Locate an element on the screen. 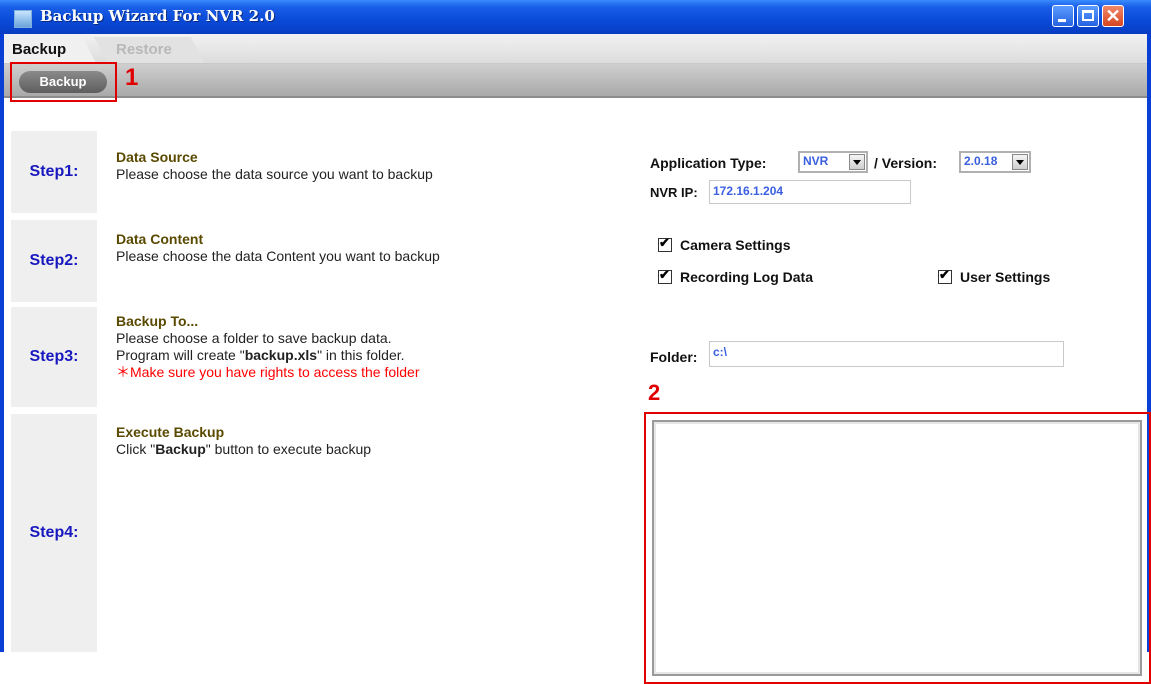  toolbar: Backup 1 is located at coordinates (575, 82).